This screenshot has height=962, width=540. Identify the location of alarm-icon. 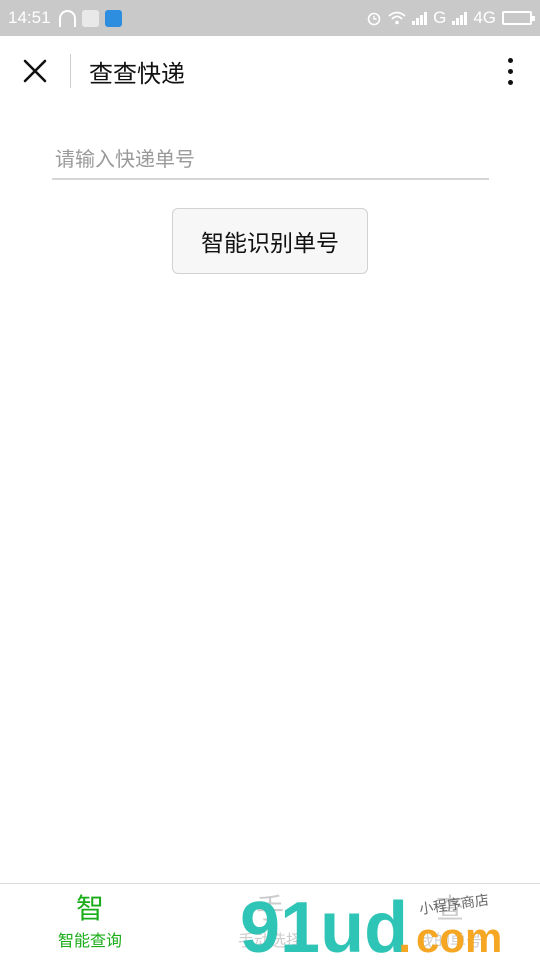
(374, 19).